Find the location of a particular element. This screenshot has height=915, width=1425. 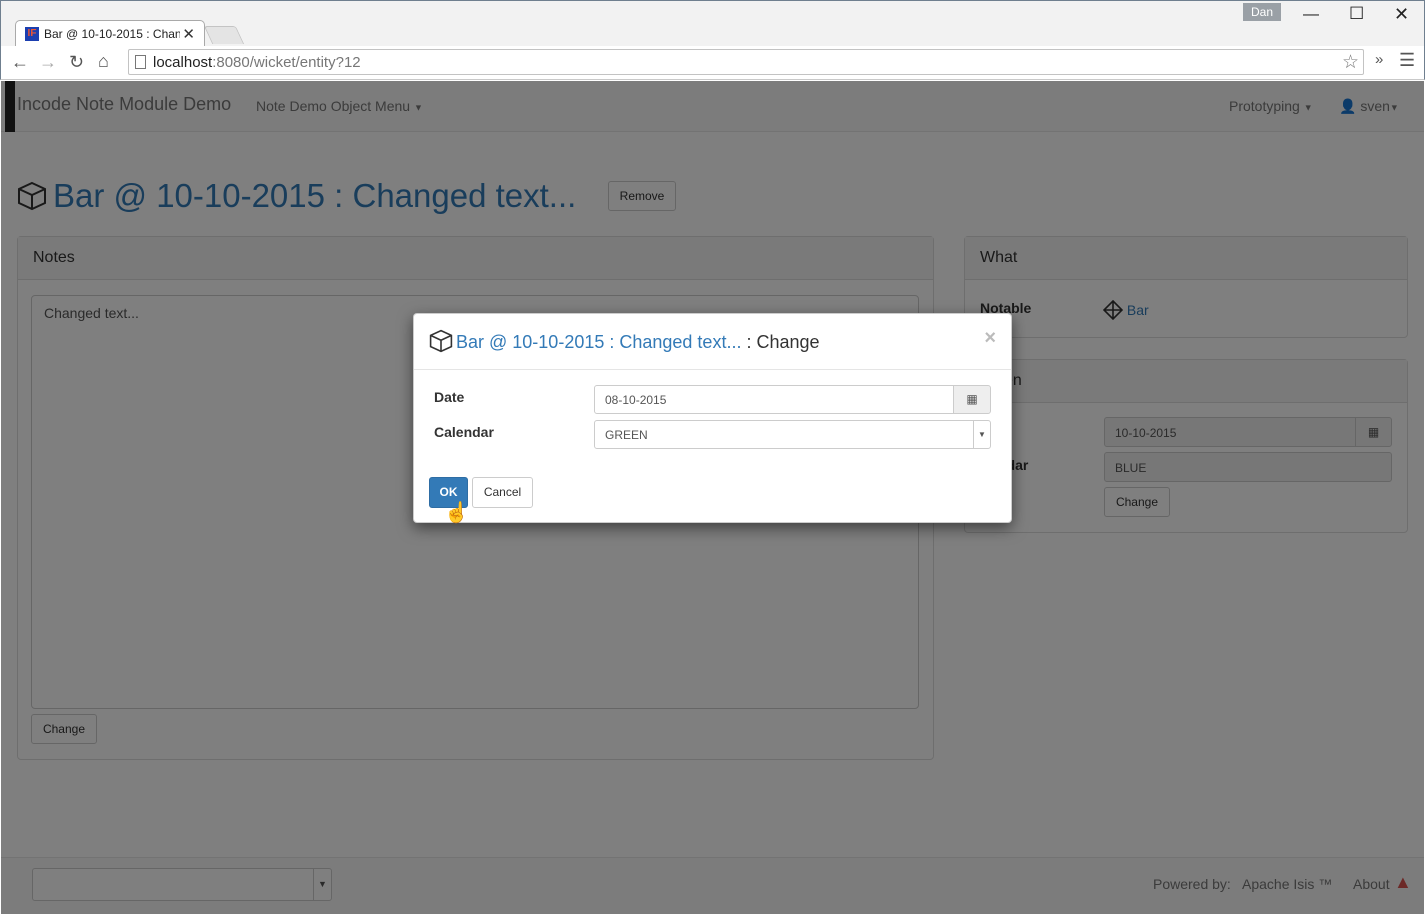

address-bar: localhost:8080/wicket/entity?12 ☆ is located at coordinates (746, 62).